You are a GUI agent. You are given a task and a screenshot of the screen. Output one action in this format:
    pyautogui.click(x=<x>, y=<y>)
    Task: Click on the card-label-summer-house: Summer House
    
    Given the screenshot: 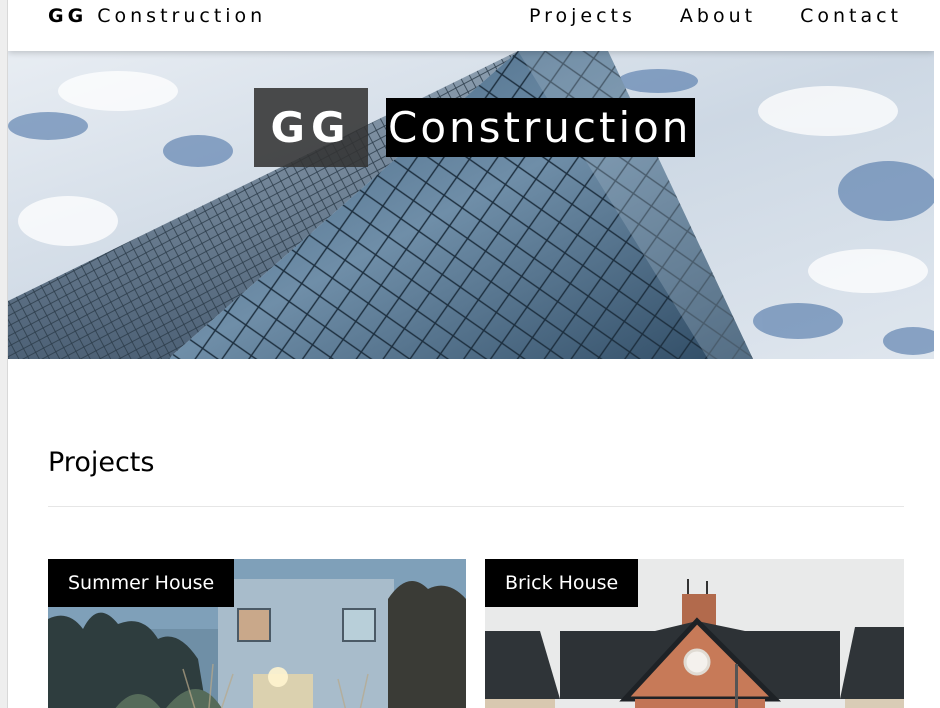 What is the action you would take?
    pyautogui.click(x=141, y=583)
    